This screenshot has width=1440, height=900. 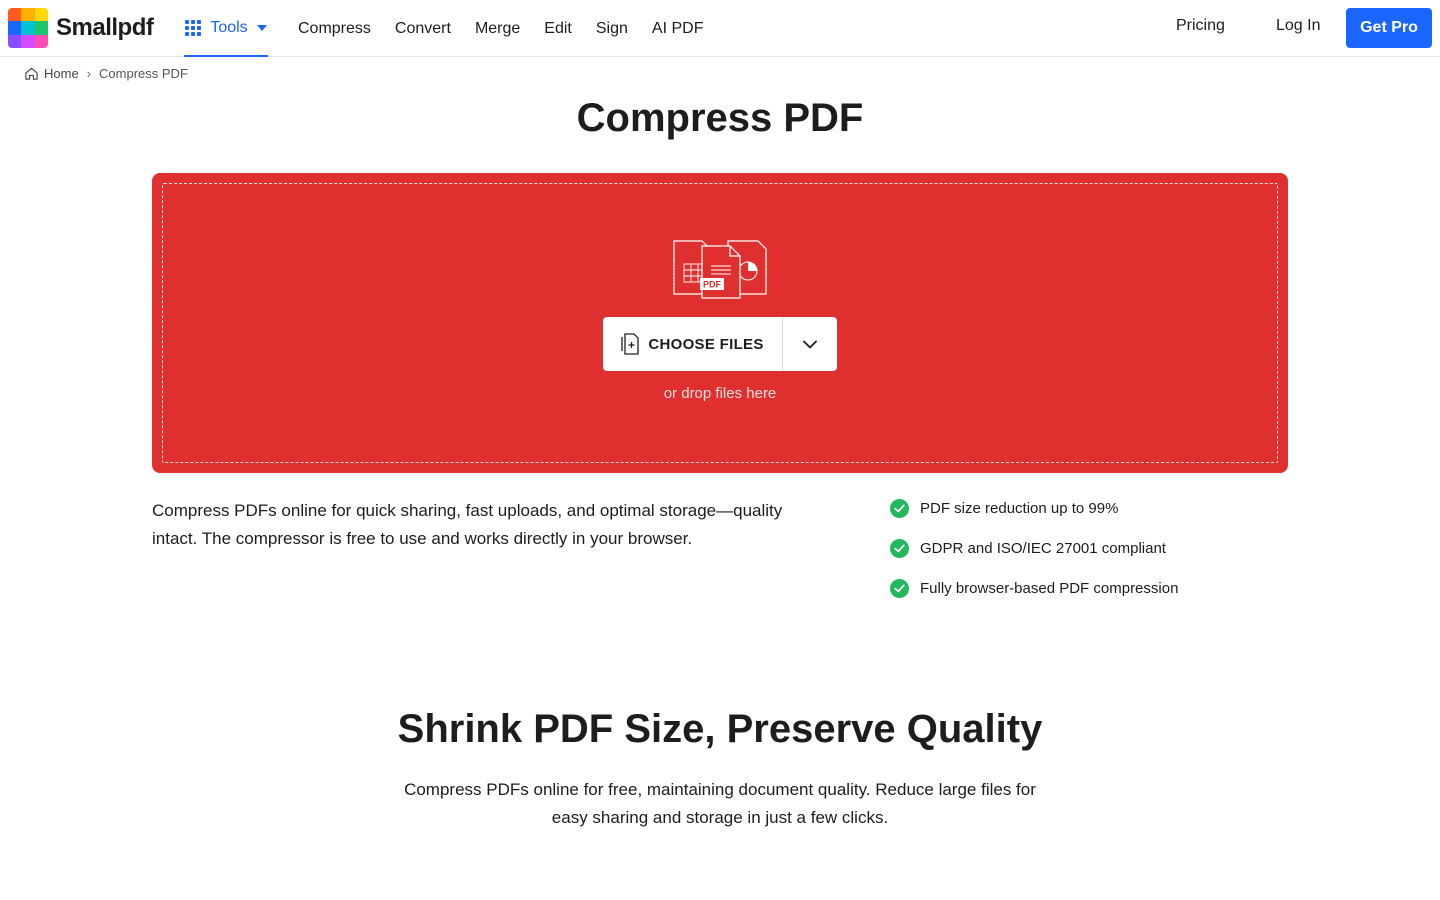 What do you see at coordinates (1019, 508) in the screenshot?
I see `feature-text: PDF size reduction up to 99%` at bounding box center [1019, 508].